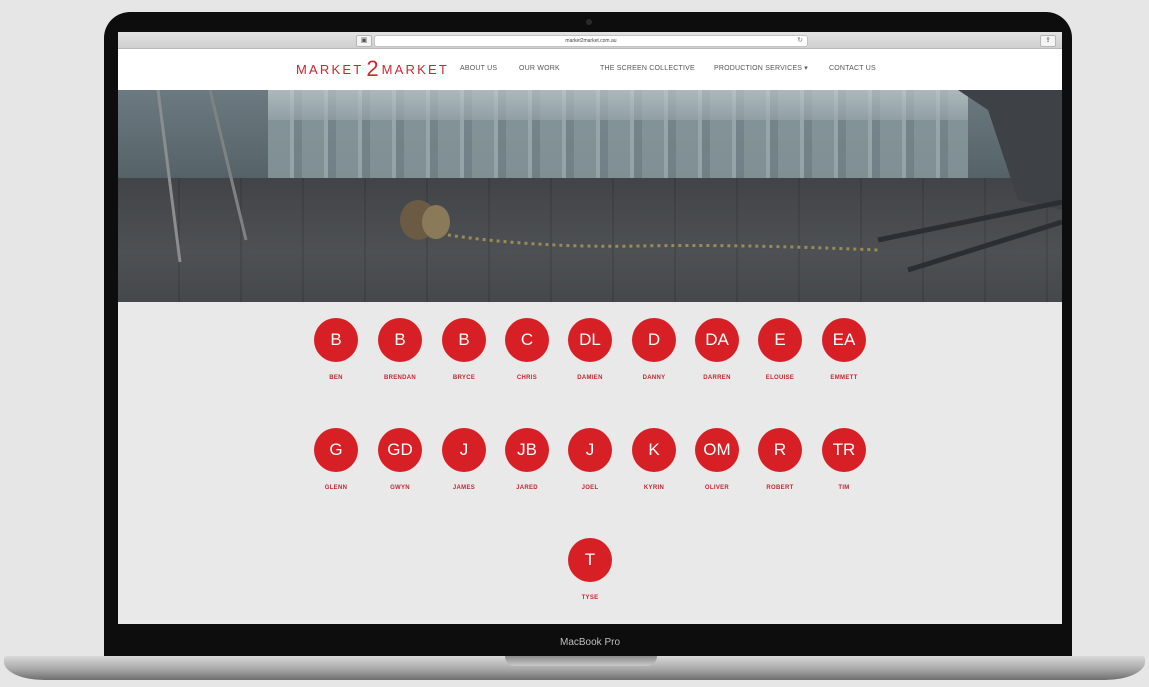  I want to click on logo-text-mid: 2, so click(372, 68).